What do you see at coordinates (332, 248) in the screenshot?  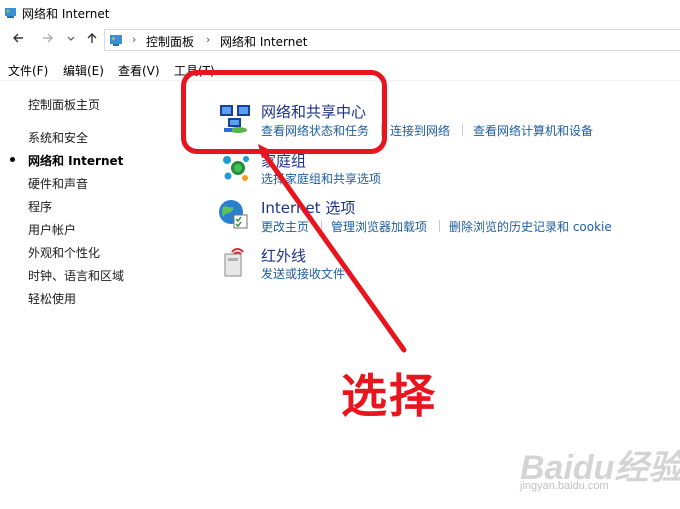 I see `annotation-arrow` at bounding box center [332, 248].